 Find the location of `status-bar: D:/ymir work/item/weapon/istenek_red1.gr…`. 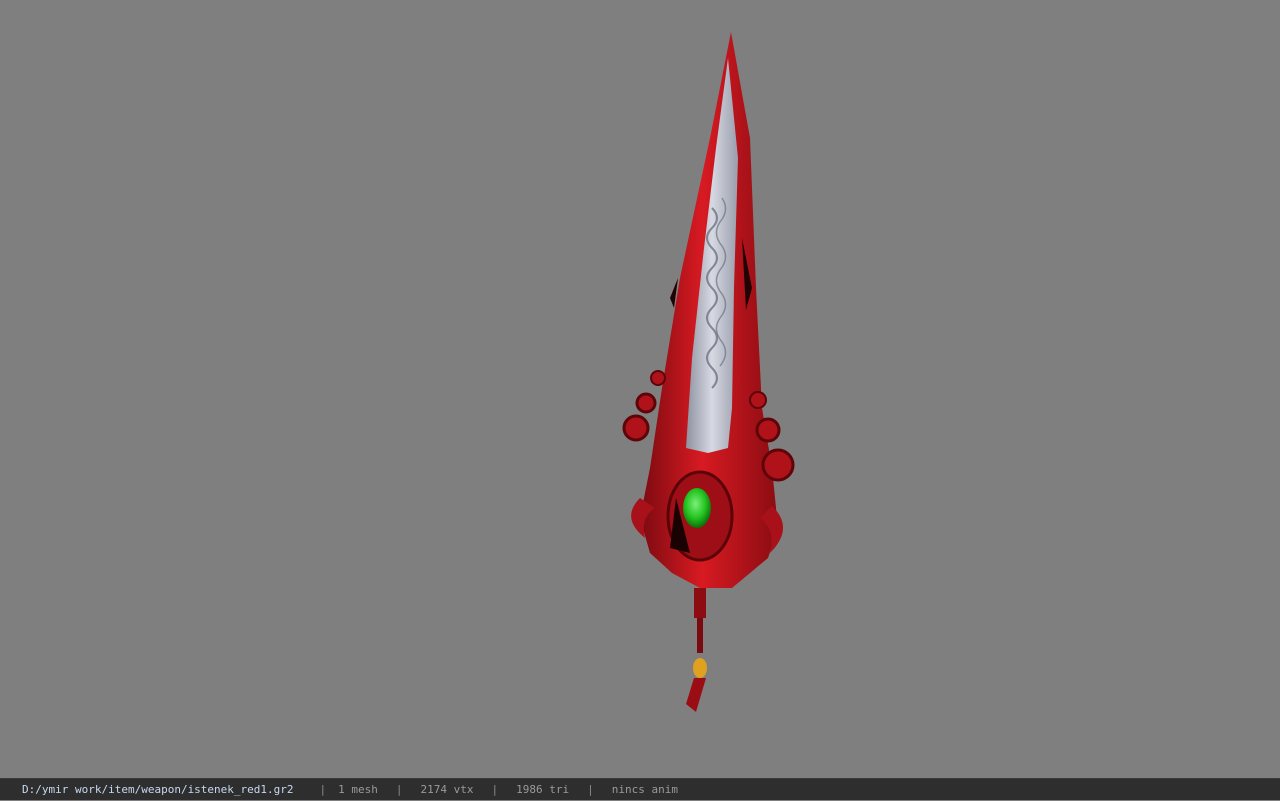

status-bar: D:/ymir work/item/weapon/istenek_red1.gr… is located at coordinates (640, 789).